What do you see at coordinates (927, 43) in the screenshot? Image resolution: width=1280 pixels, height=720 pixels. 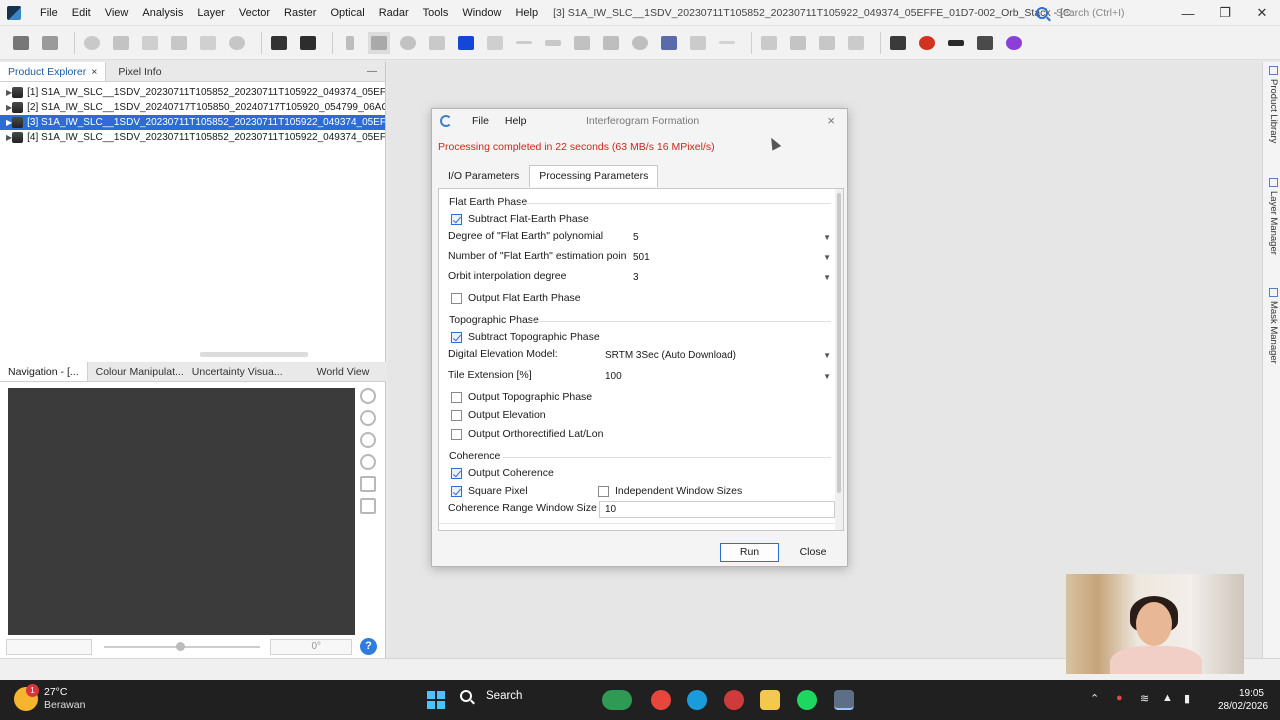 I see `plugin-red-icon` at bounding box center [927, 43].